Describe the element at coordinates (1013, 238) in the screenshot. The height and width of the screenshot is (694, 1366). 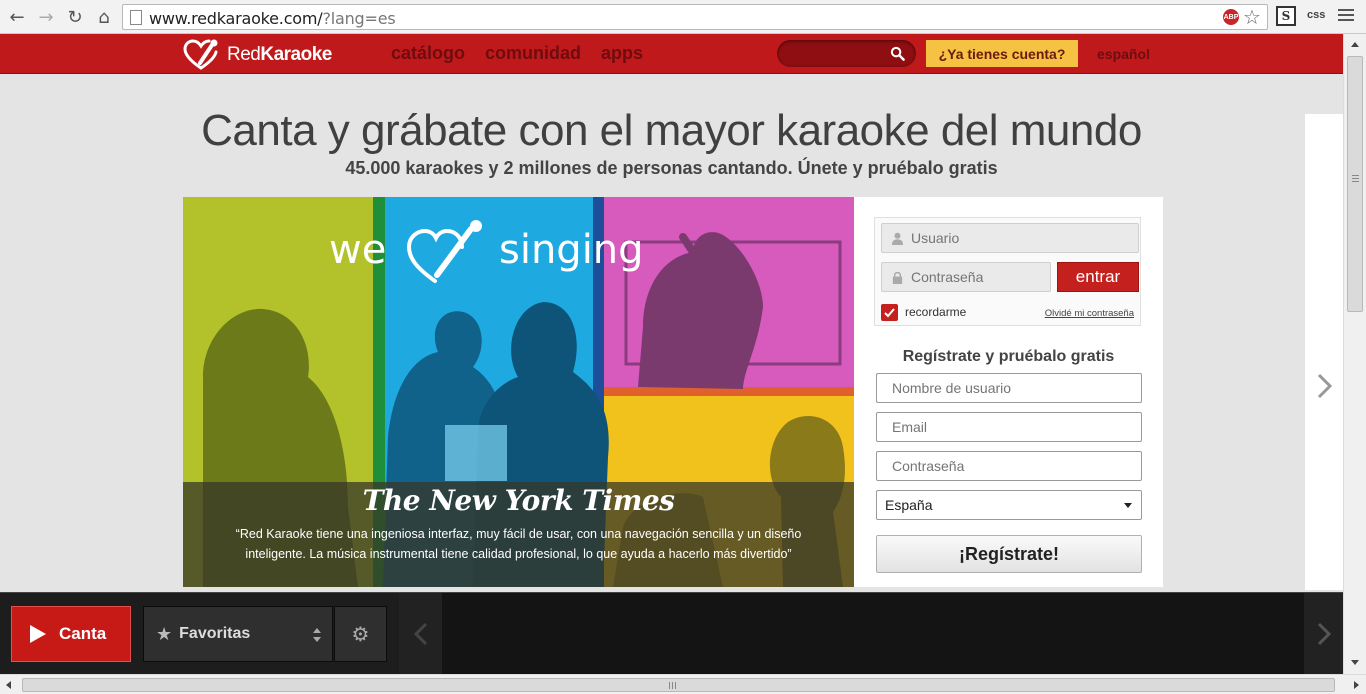
I see `username-input` at that location.